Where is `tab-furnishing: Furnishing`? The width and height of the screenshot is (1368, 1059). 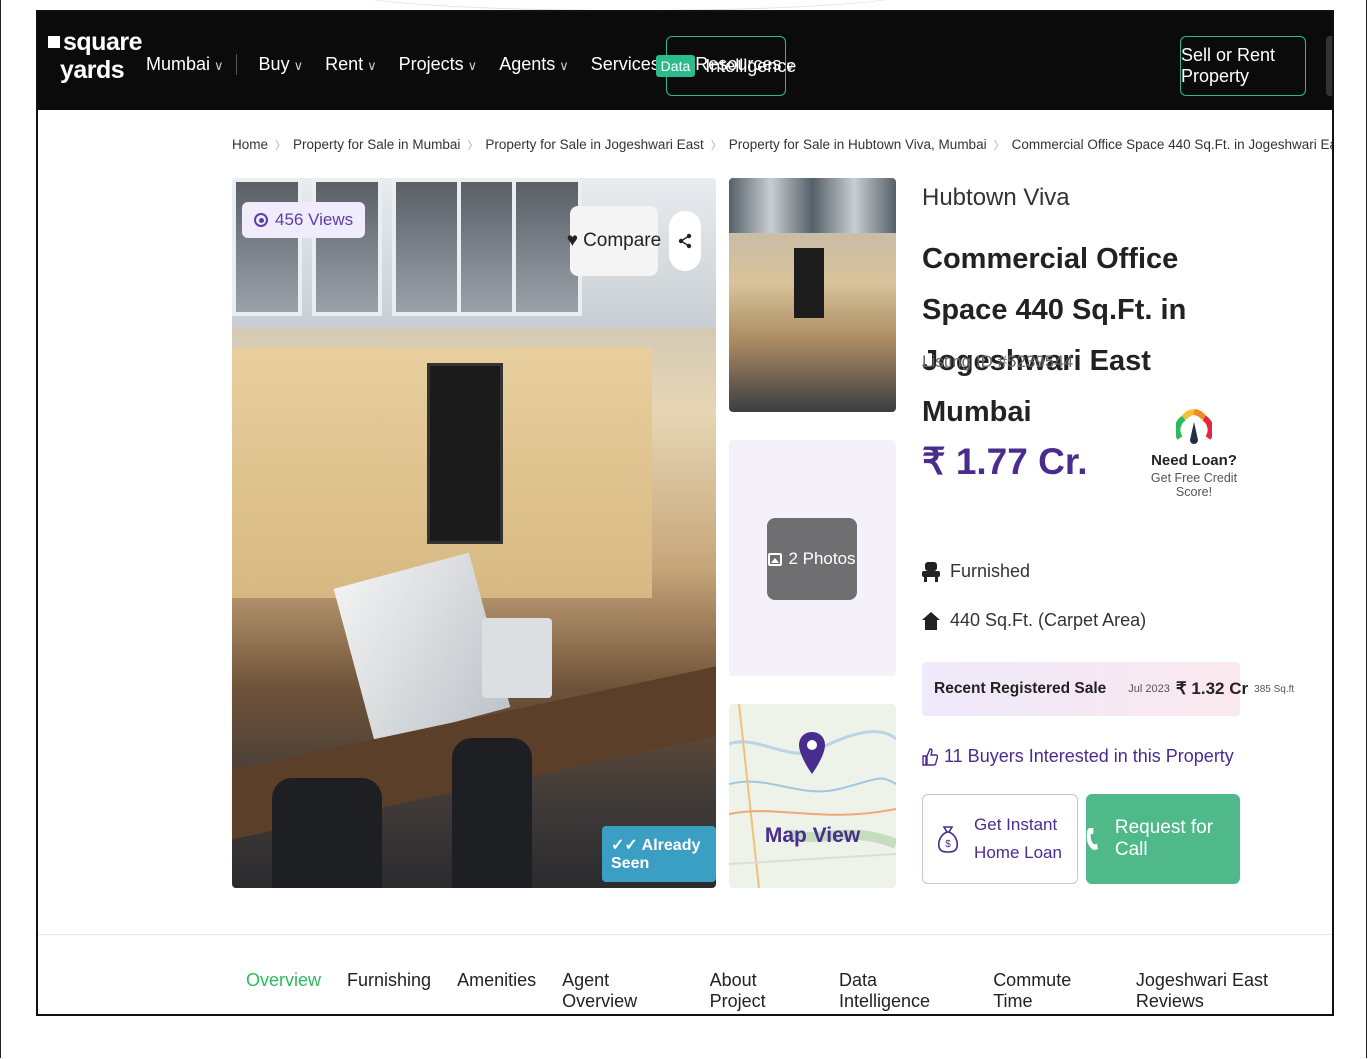
tab-furnishing: Furnishing is located at coordinates (389, 991).